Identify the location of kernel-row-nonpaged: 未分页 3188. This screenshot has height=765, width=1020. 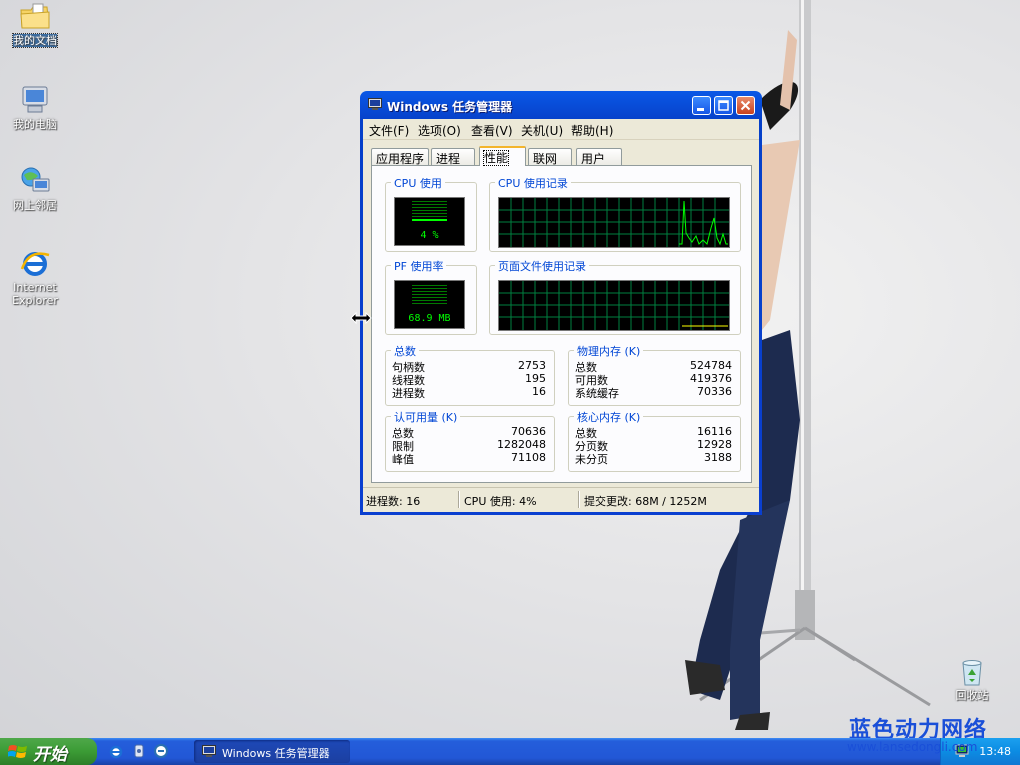
(653, 458).